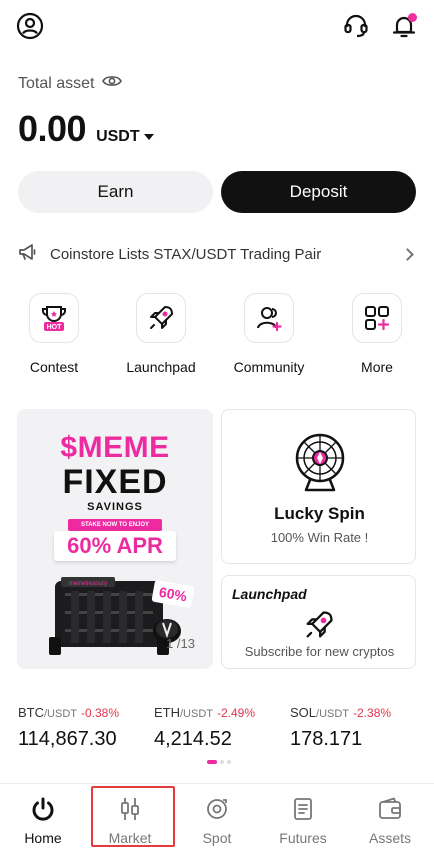 The width and height of the screenshot is (434, 856). I want to click on lucky-wheel-icon, so click(320, 462).